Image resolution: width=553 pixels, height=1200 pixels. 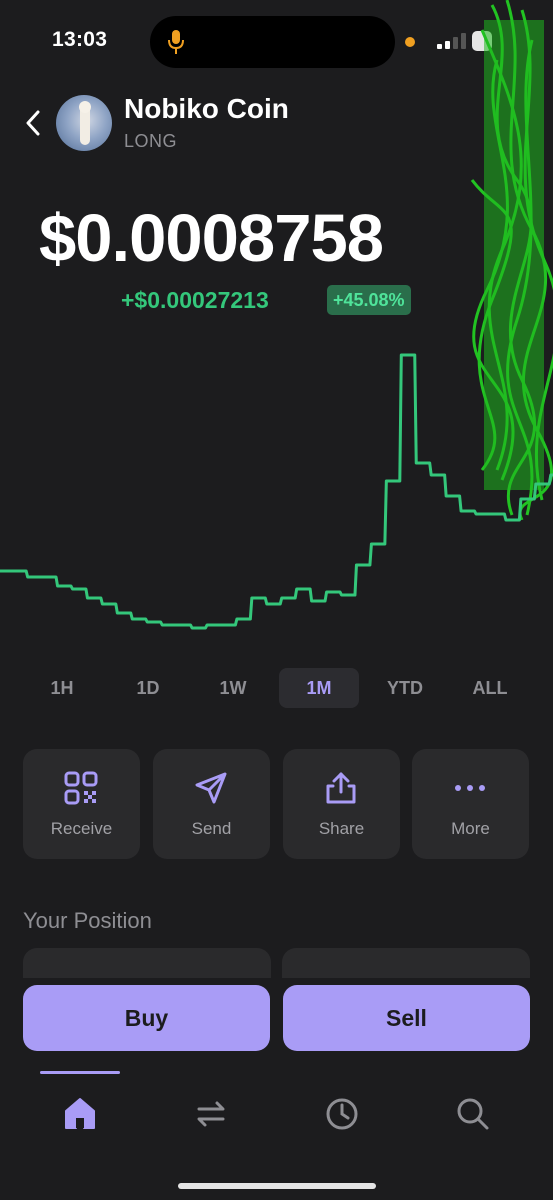 I want to click on time-range-selector: 1H 1D 1W 1M YTD ALL, so click(x=276, y=689).